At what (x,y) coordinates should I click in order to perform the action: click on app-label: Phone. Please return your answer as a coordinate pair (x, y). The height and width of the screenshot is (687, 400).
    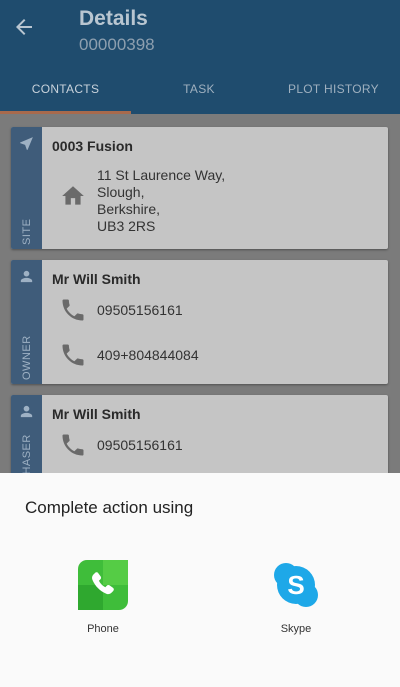
    Looking at the image, I should click on (103, 629).